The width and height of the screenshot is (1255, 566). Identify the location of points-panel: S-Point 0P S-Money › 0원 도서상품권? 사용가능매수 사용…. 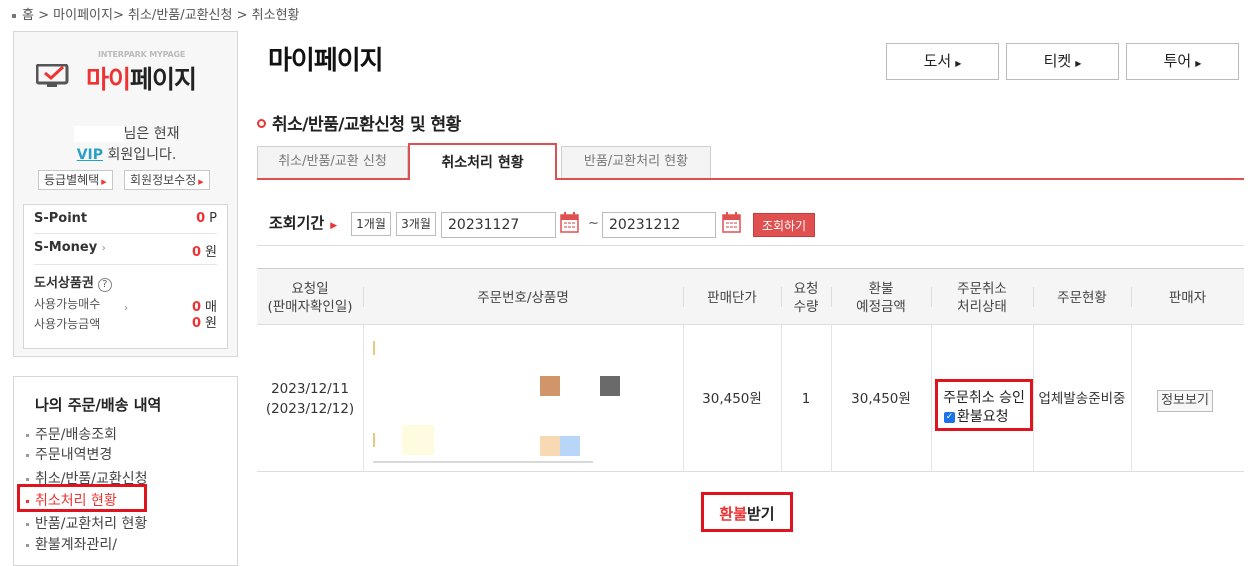
(125, 276).